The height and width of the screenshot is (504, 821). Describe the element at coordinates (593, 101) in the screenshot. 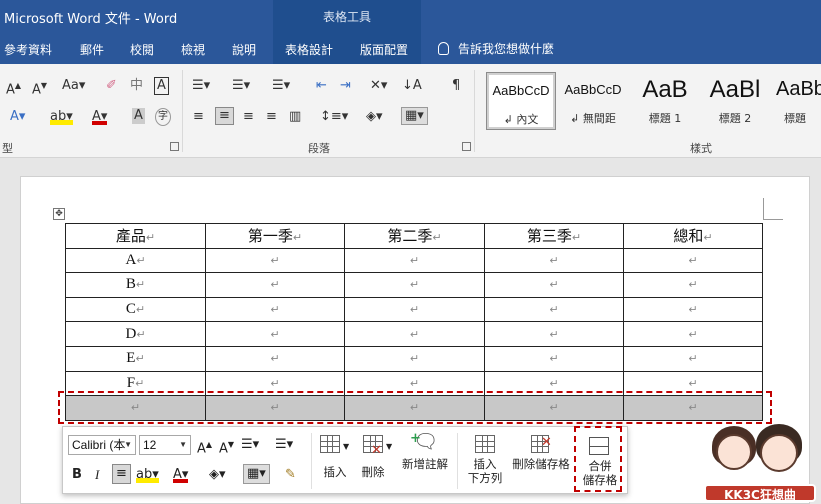

I see `style-no-spacing: AaBbCcD ↲ 無間距` at that location.